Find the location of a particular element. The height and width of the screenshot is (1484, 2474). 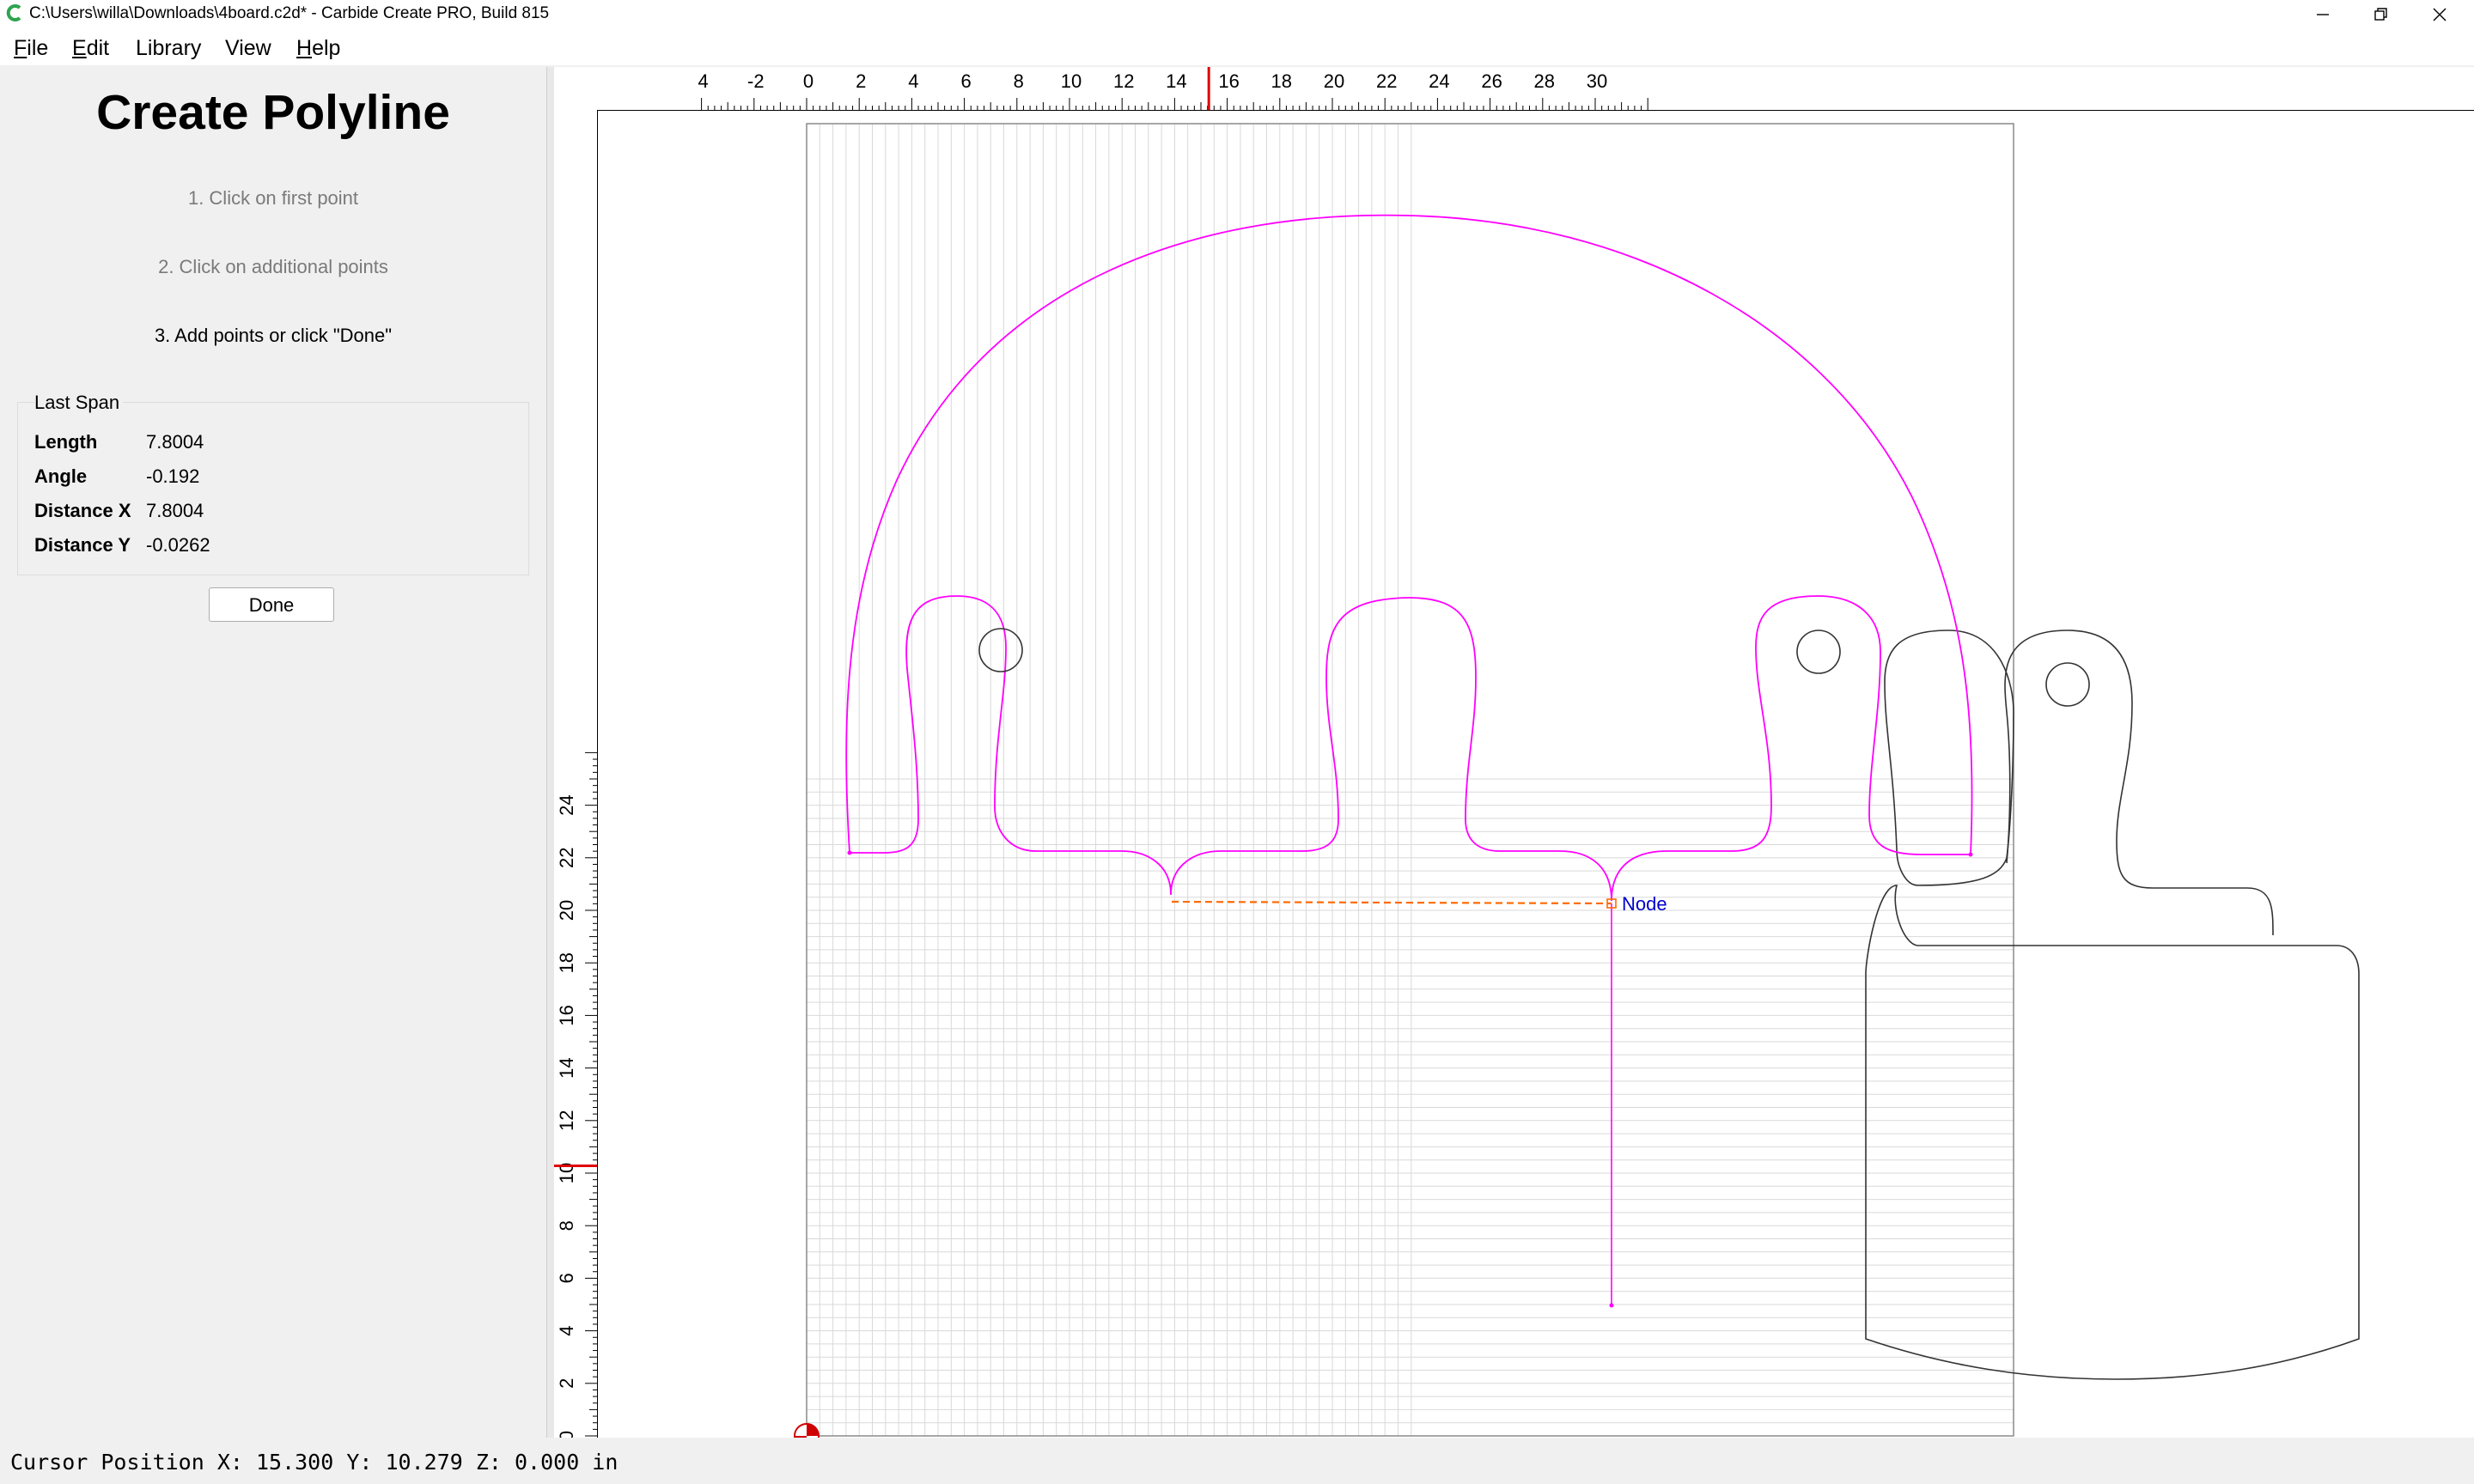

ruler-top-scale: 4 -2 0 2 4 6 8 10 12 14 16 18 20 22 24 26 28 30 is located at coordinates (1173, 88).